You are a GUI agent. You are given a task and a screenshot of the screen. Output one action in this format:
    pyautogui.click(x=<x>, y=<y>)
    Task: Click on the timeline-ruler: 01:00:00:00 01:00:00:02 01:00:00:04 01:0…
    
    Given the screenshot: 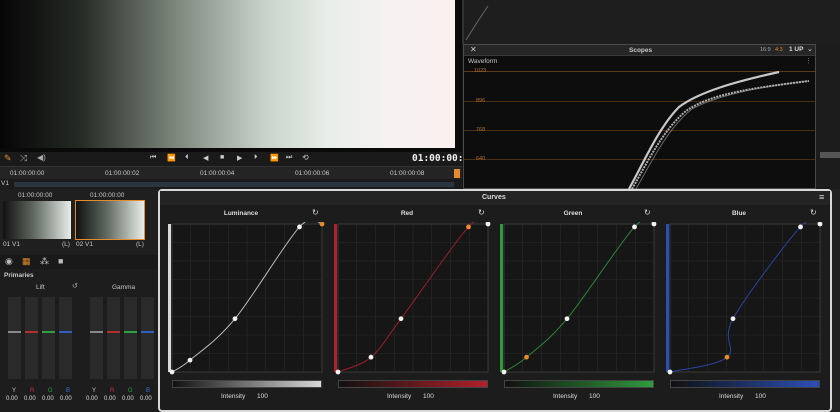 What is the action you would take?
    pyautogui.click(x=231, y=172)
    